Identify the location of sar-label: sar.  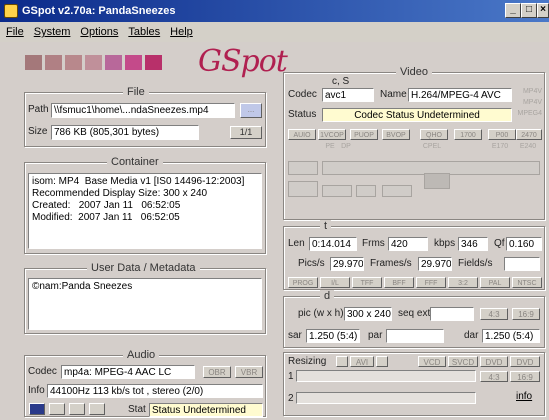
(295, 335).